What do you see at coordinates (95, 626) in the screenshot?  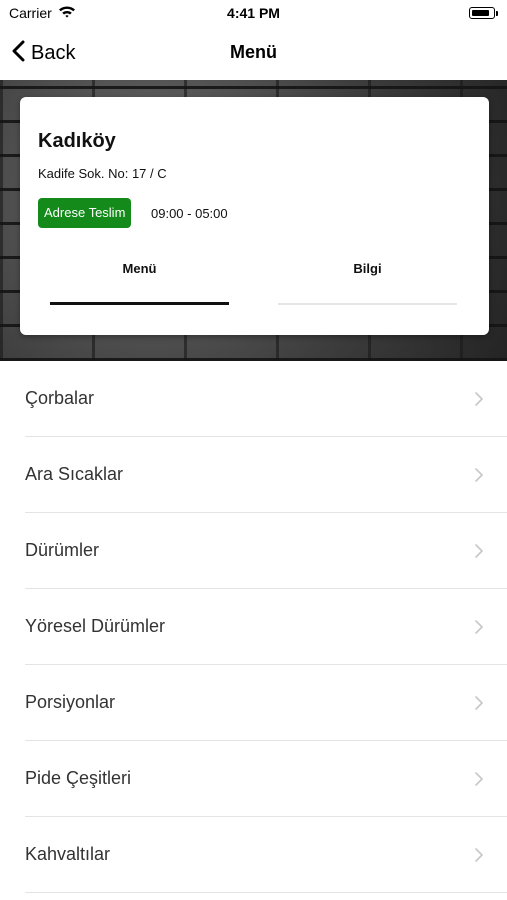 I see `category-label: Yöresel Dürümler` at bounding box center [95, 626].